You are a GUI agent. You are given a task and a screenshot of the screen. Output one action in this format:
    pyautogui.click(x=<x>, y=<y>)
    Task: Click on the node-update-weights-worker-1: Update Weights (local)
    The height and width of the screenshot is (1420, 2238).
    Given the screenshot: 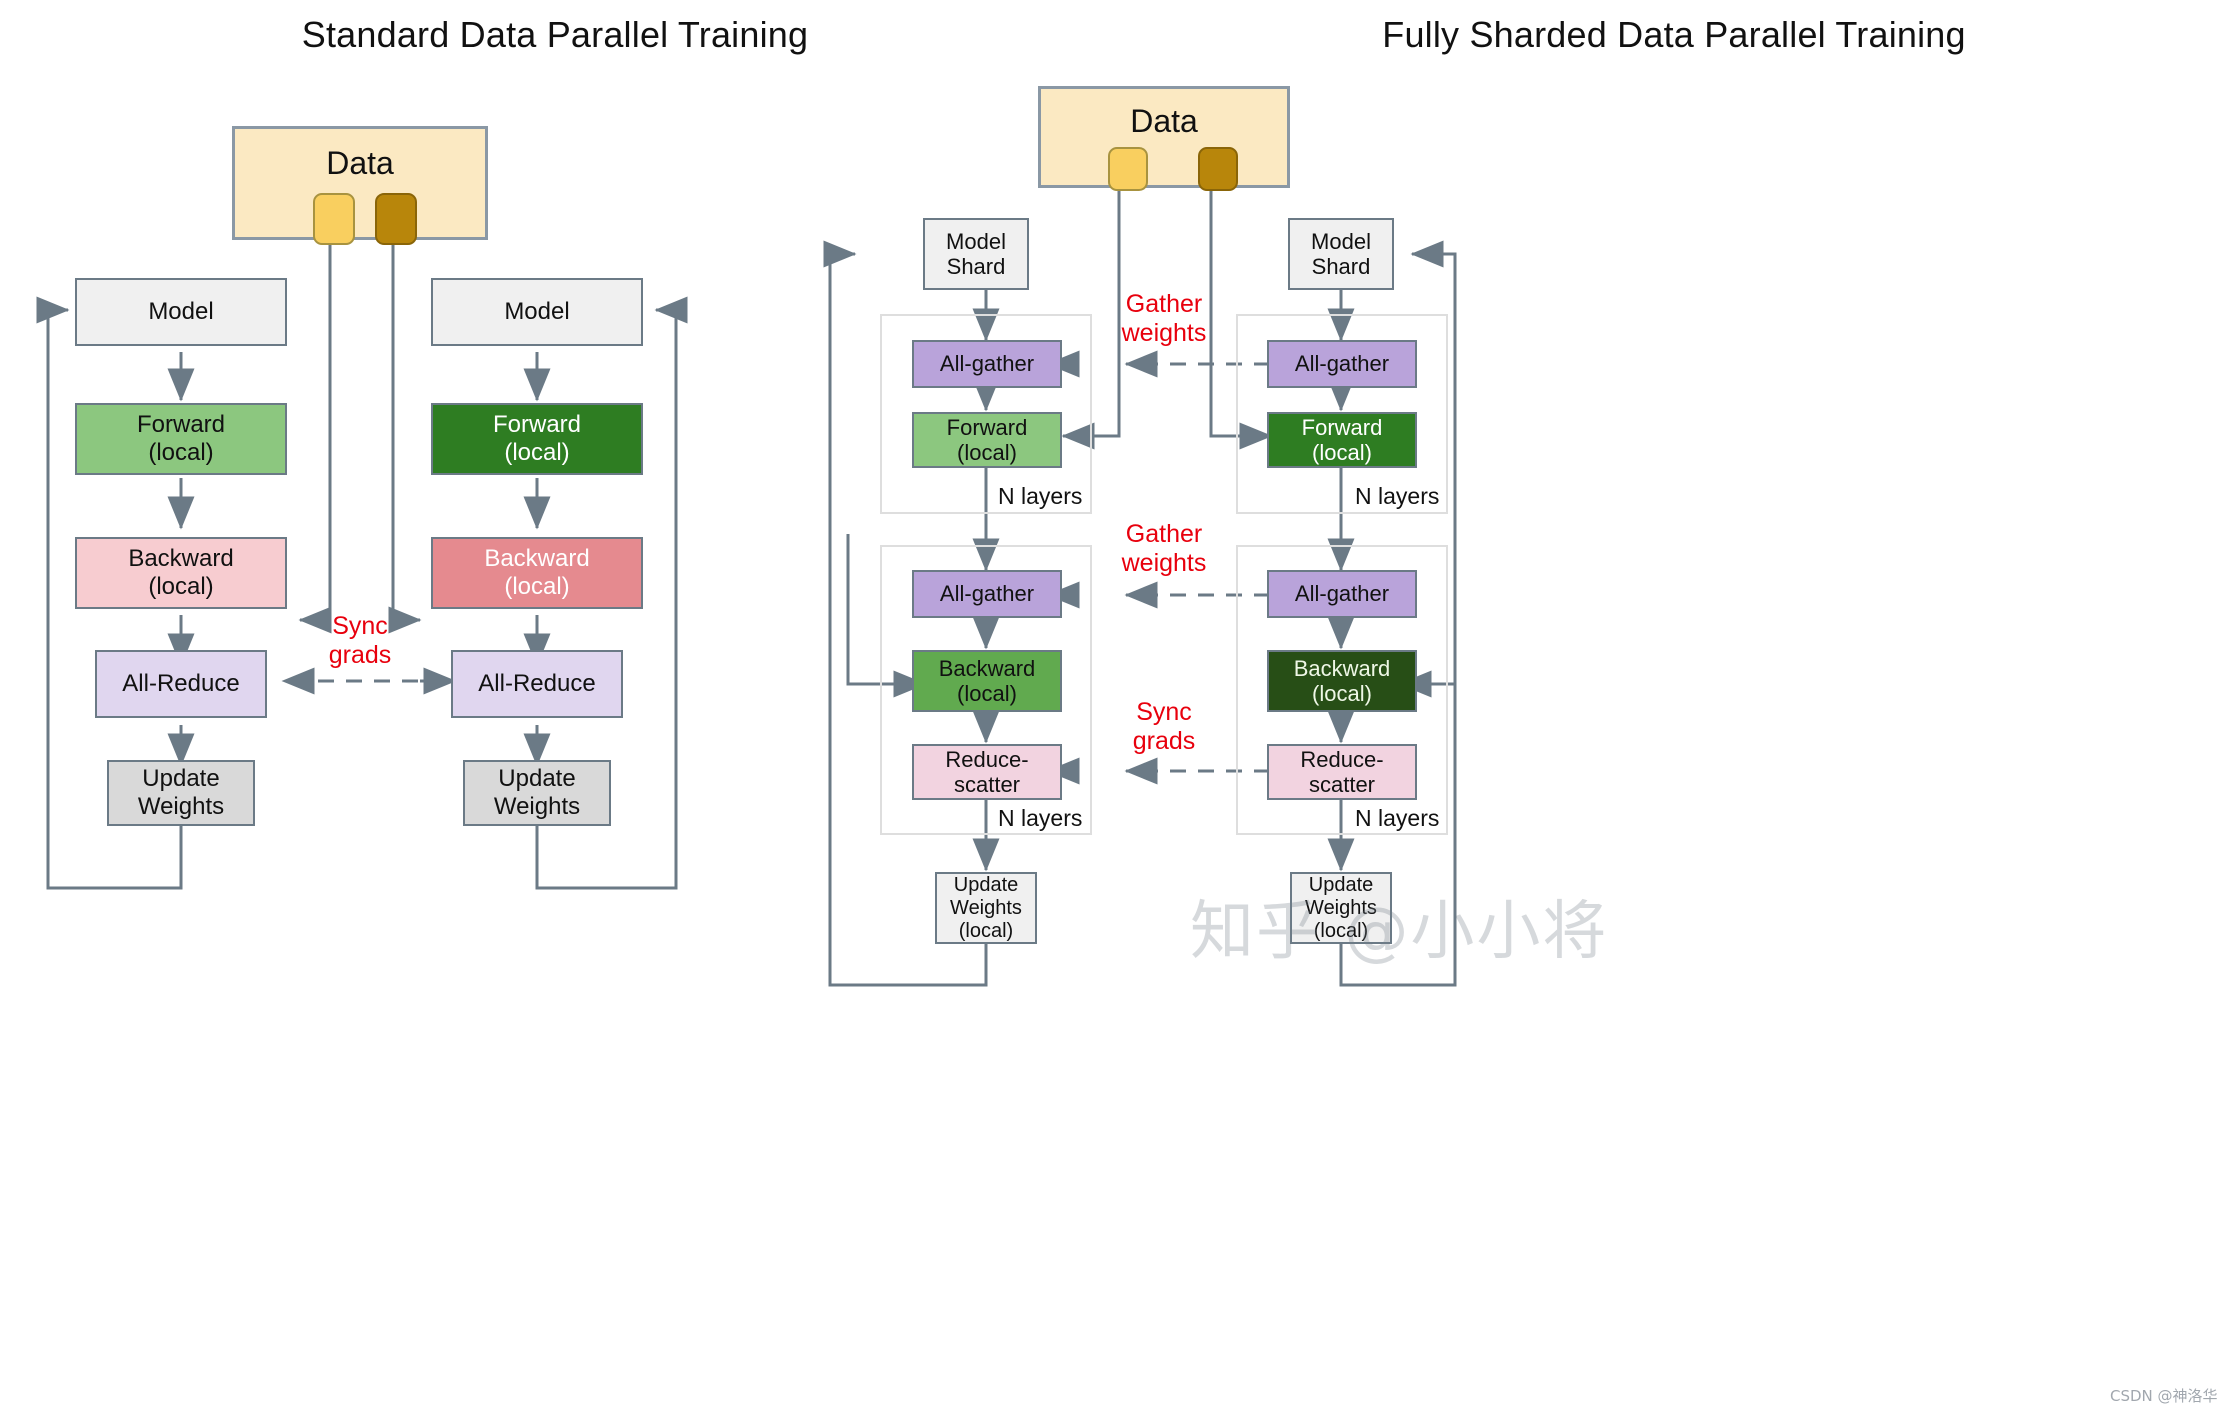 What is the action you would take?
    pyautogui.click(x=1341, y=908)
    